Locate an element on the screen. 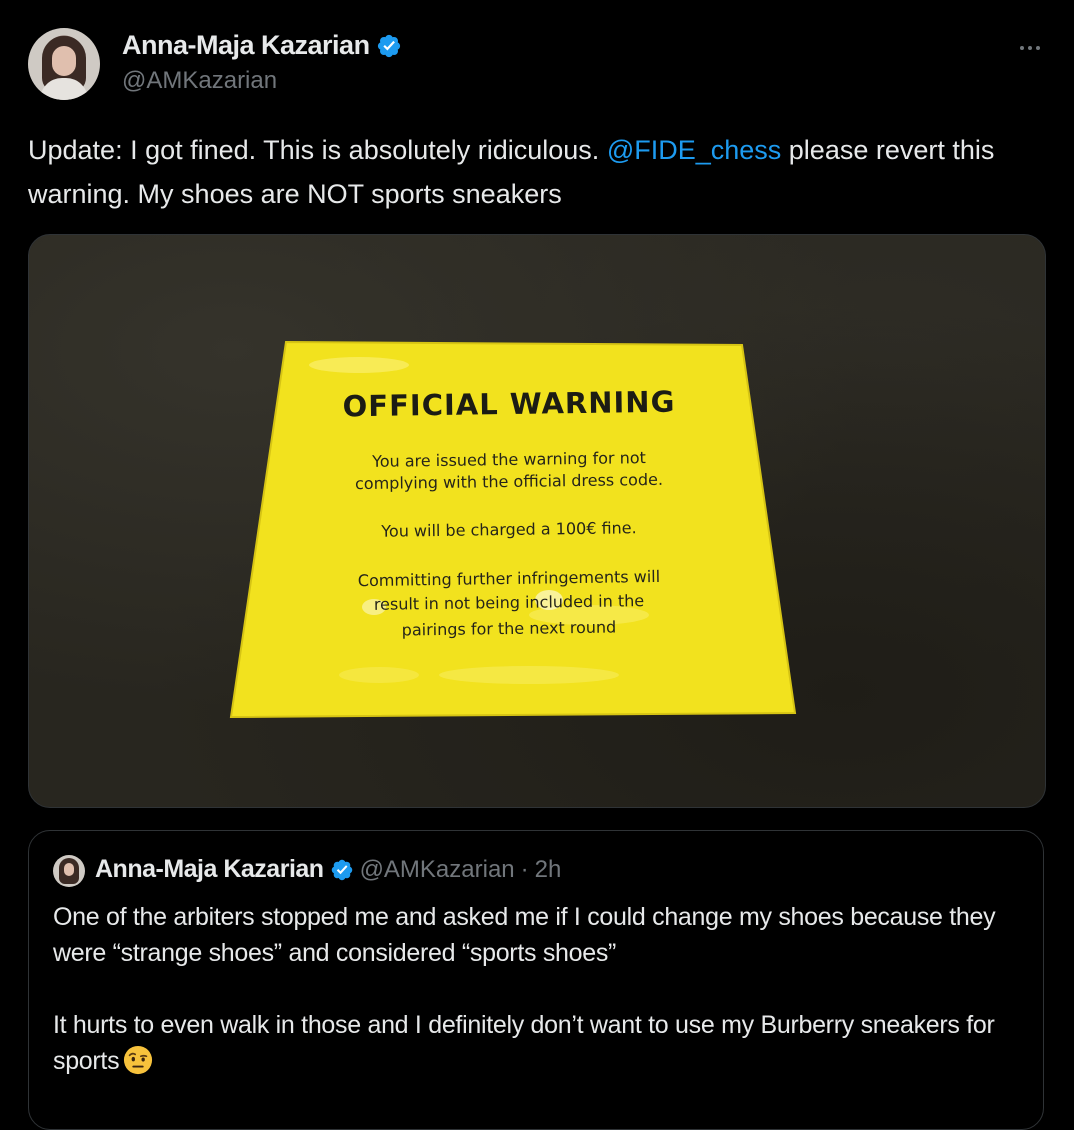 Image resolution: width=1074 pixels, height=1130 pixels. more-horizontal-icon is located at coordinates (1022, 48).